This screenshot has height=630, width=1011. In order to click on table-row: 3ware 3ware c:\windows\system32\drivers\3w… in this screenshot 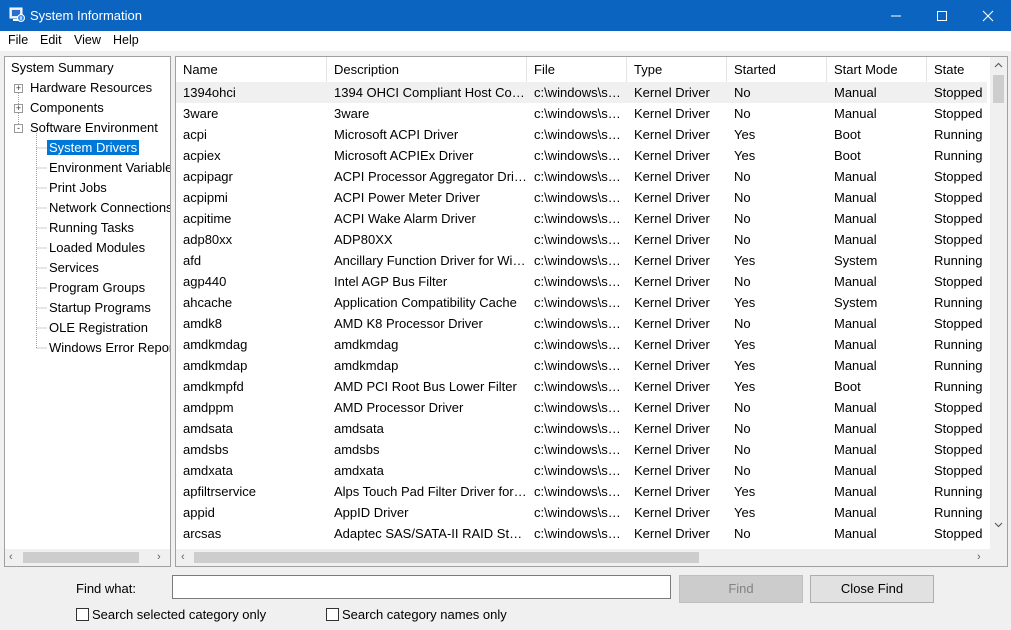, I will do `click(581, 113)`.